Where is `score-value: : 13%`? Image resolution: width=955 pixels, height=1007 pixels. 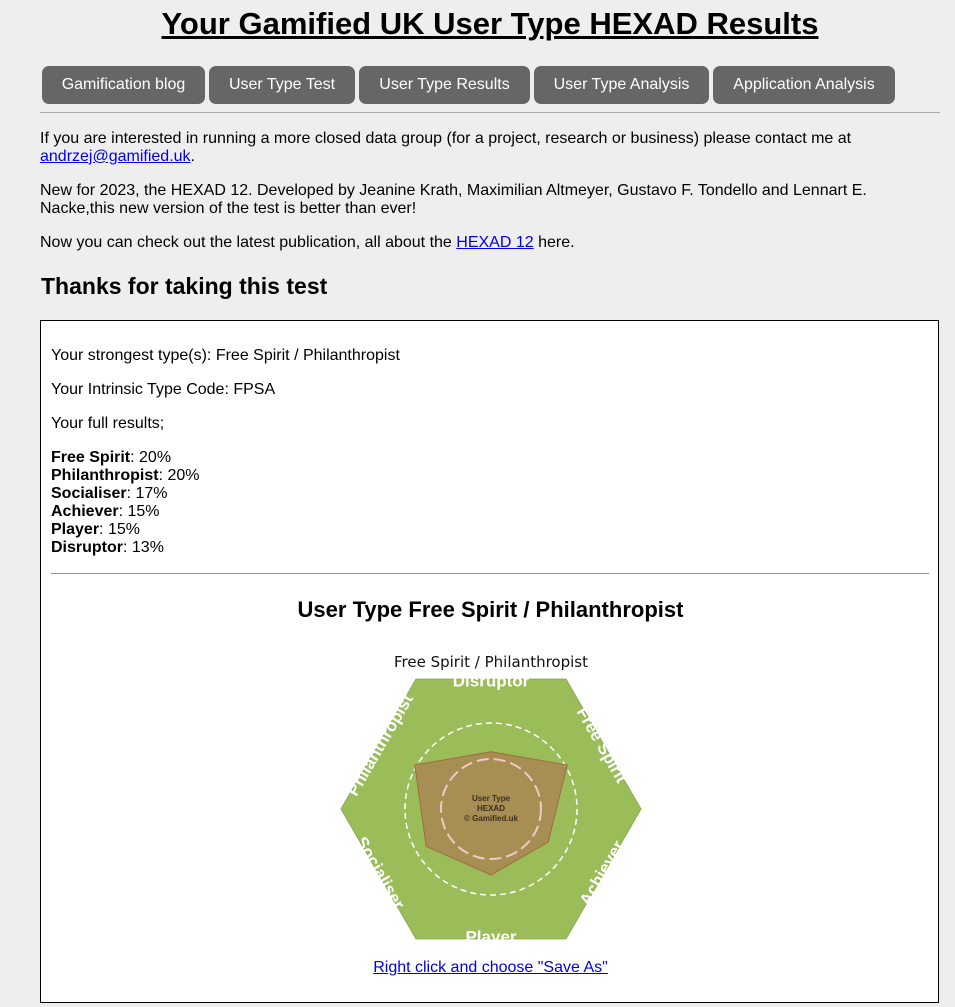
score-value: : 13% is located at coordinates (143, 547).